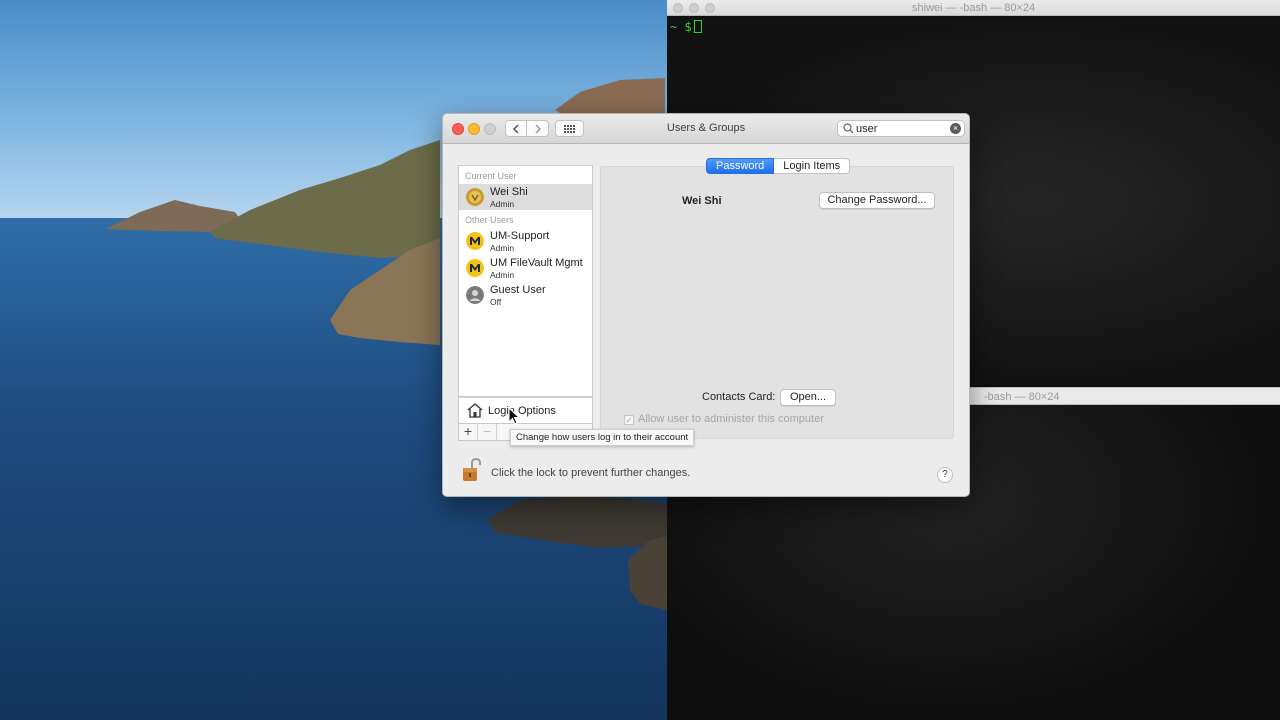 The width and height of the screenshot is (1280, 720). Describe the element at coordinates (706, 129) in the screenshot. I see `window-title-bar: Users & Groups user ×` at that location.